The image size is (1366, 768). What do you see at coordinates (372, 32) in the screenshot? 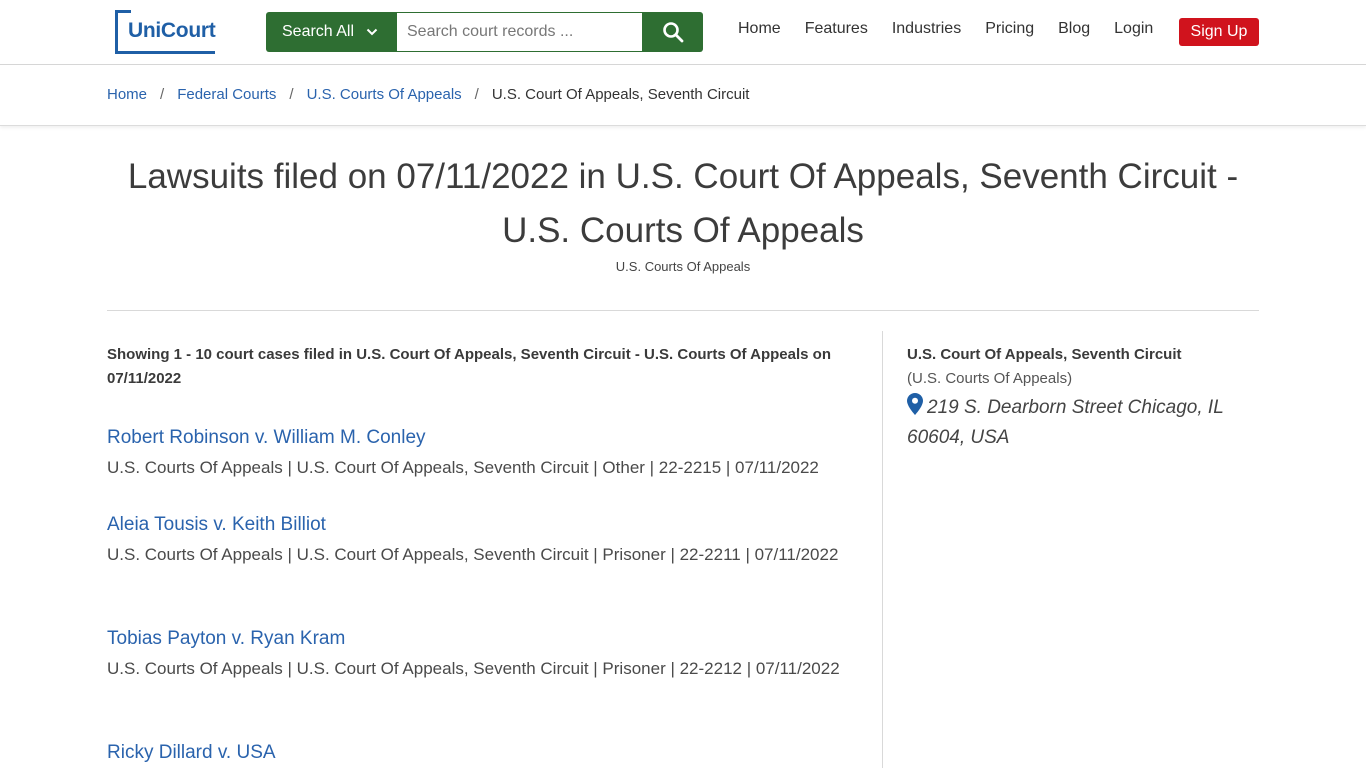
I see `chevron-down-icon` at bounding box center [372, 32].